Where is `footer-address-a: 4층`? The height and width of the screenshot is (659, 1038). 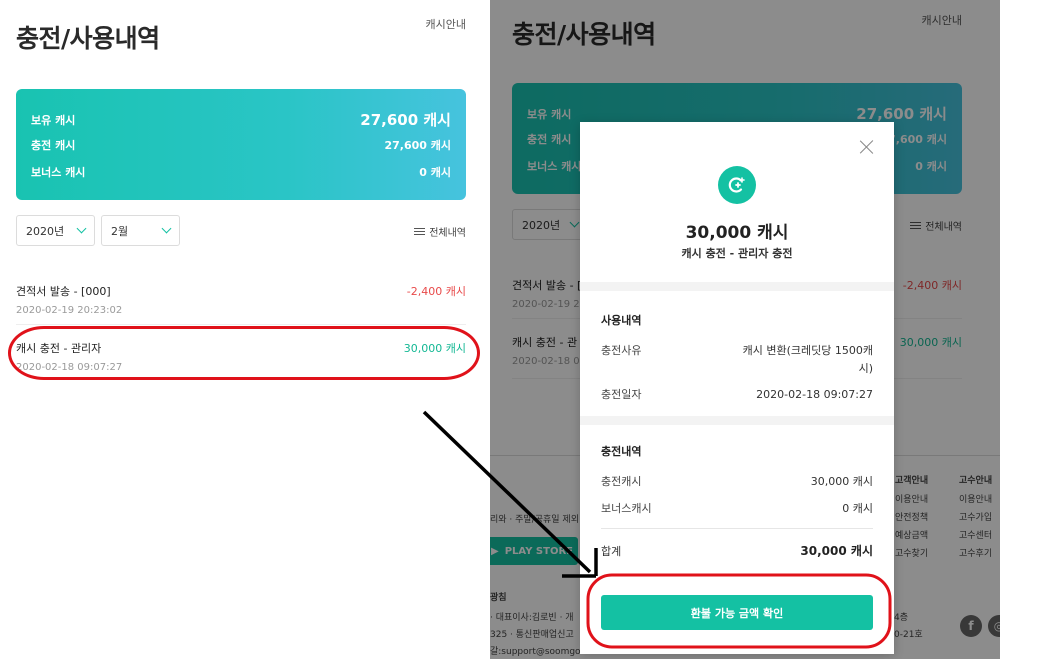 footer-address-a: 4층 is located at coordinates (901, 618).